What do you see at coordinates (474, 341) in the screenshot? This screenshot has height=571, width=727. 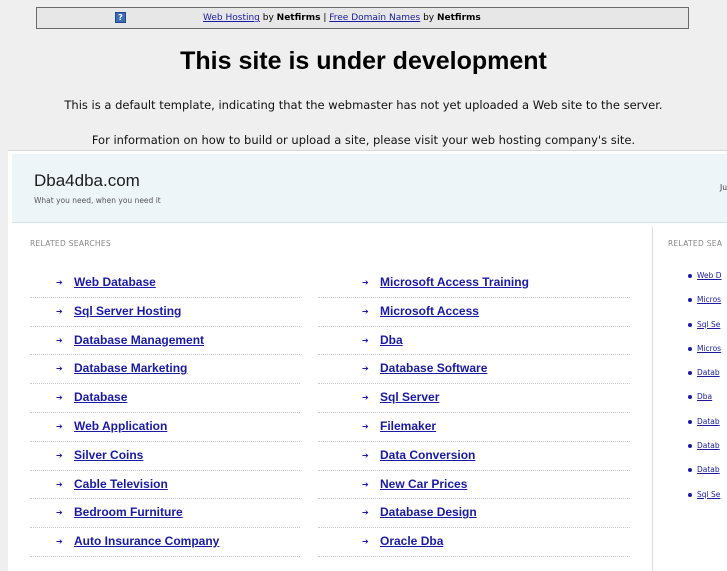 I see `related-search-row: ➔ Dba` at bounding box center [474, 341].